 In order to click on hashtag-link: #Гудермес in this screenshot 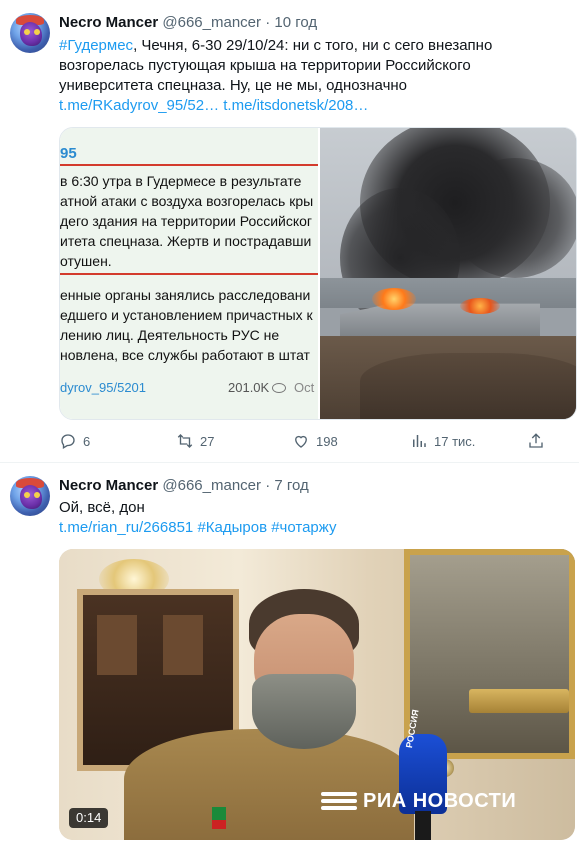, I will do `click(96, 45)`.